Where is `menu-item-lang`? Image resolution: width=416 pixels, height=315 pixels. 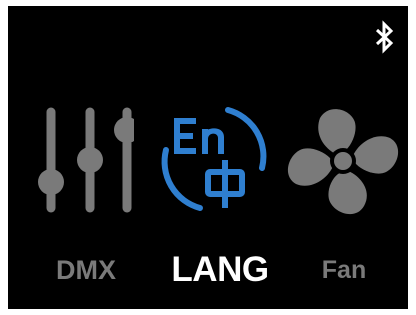 menu-item-lang is located at coordinates (213, 160).